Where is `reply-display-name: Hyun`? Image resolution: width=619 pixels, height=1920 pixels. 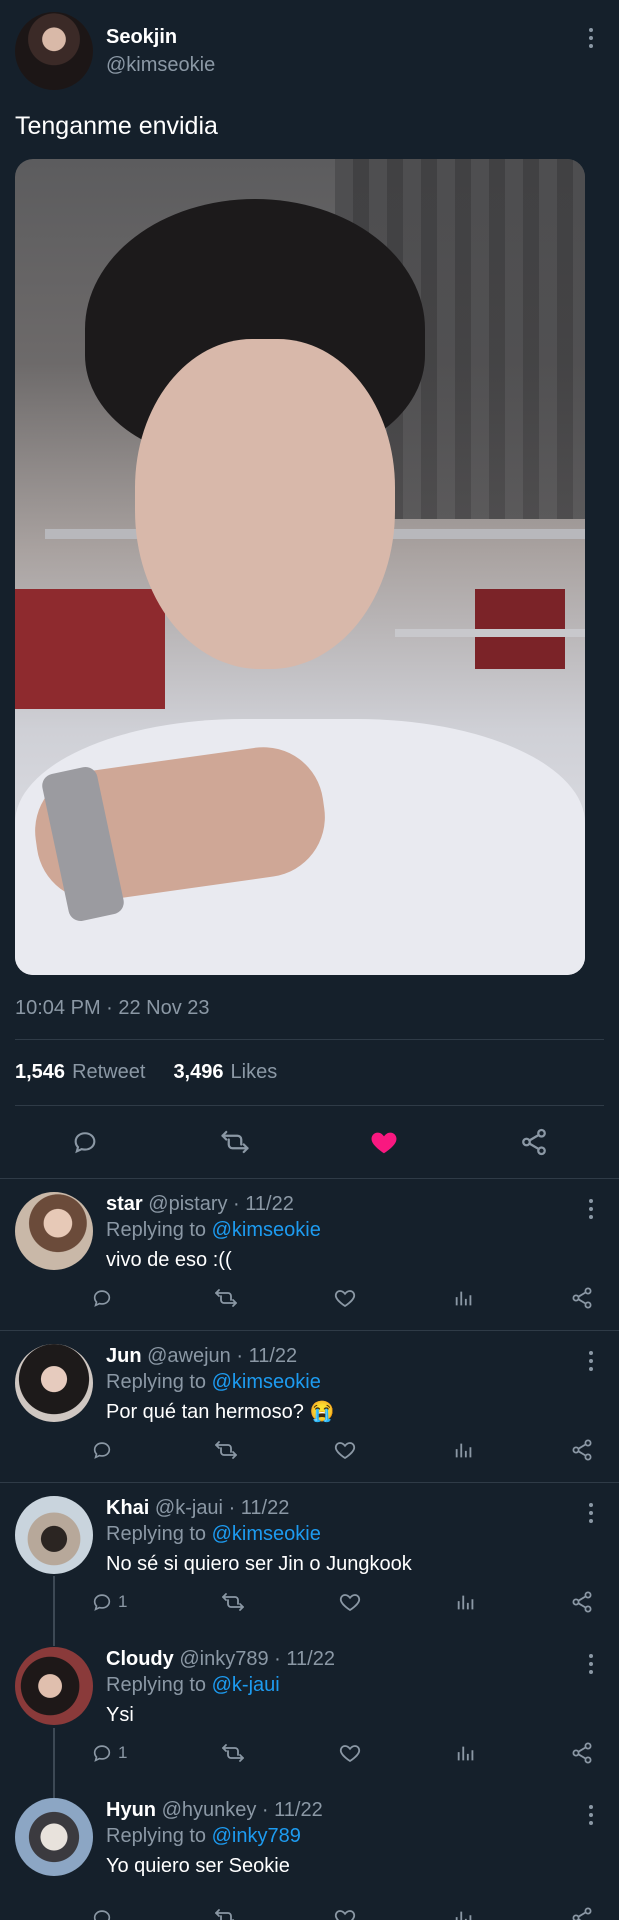 reply-display-name: Hyun is located at coordinates (131, 1810).